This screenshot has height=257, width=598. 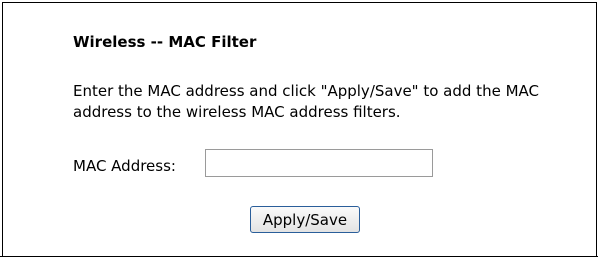 What do you see at coordinates (319, 163) in the screenshot?
I see `mac-address-input` at bounding box center [319, 163].